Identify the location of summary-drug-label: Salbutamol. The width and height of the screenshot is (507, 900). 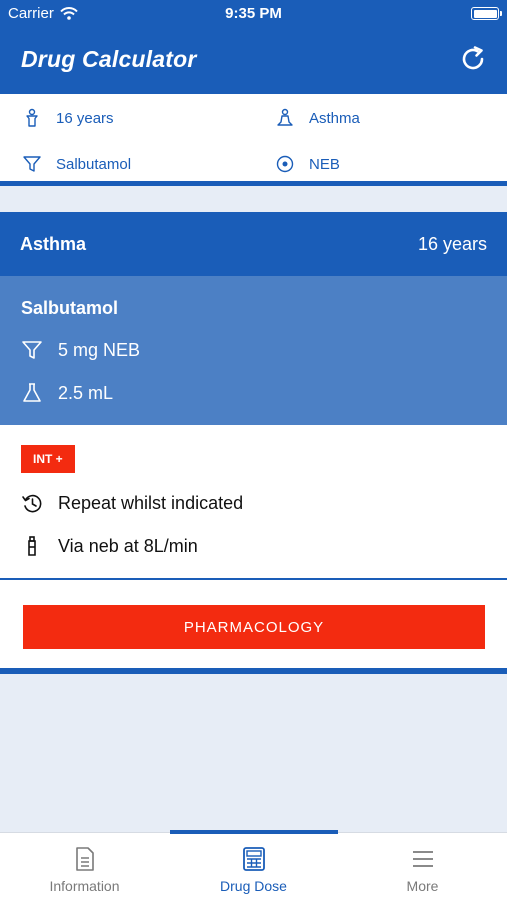
(94, 164).